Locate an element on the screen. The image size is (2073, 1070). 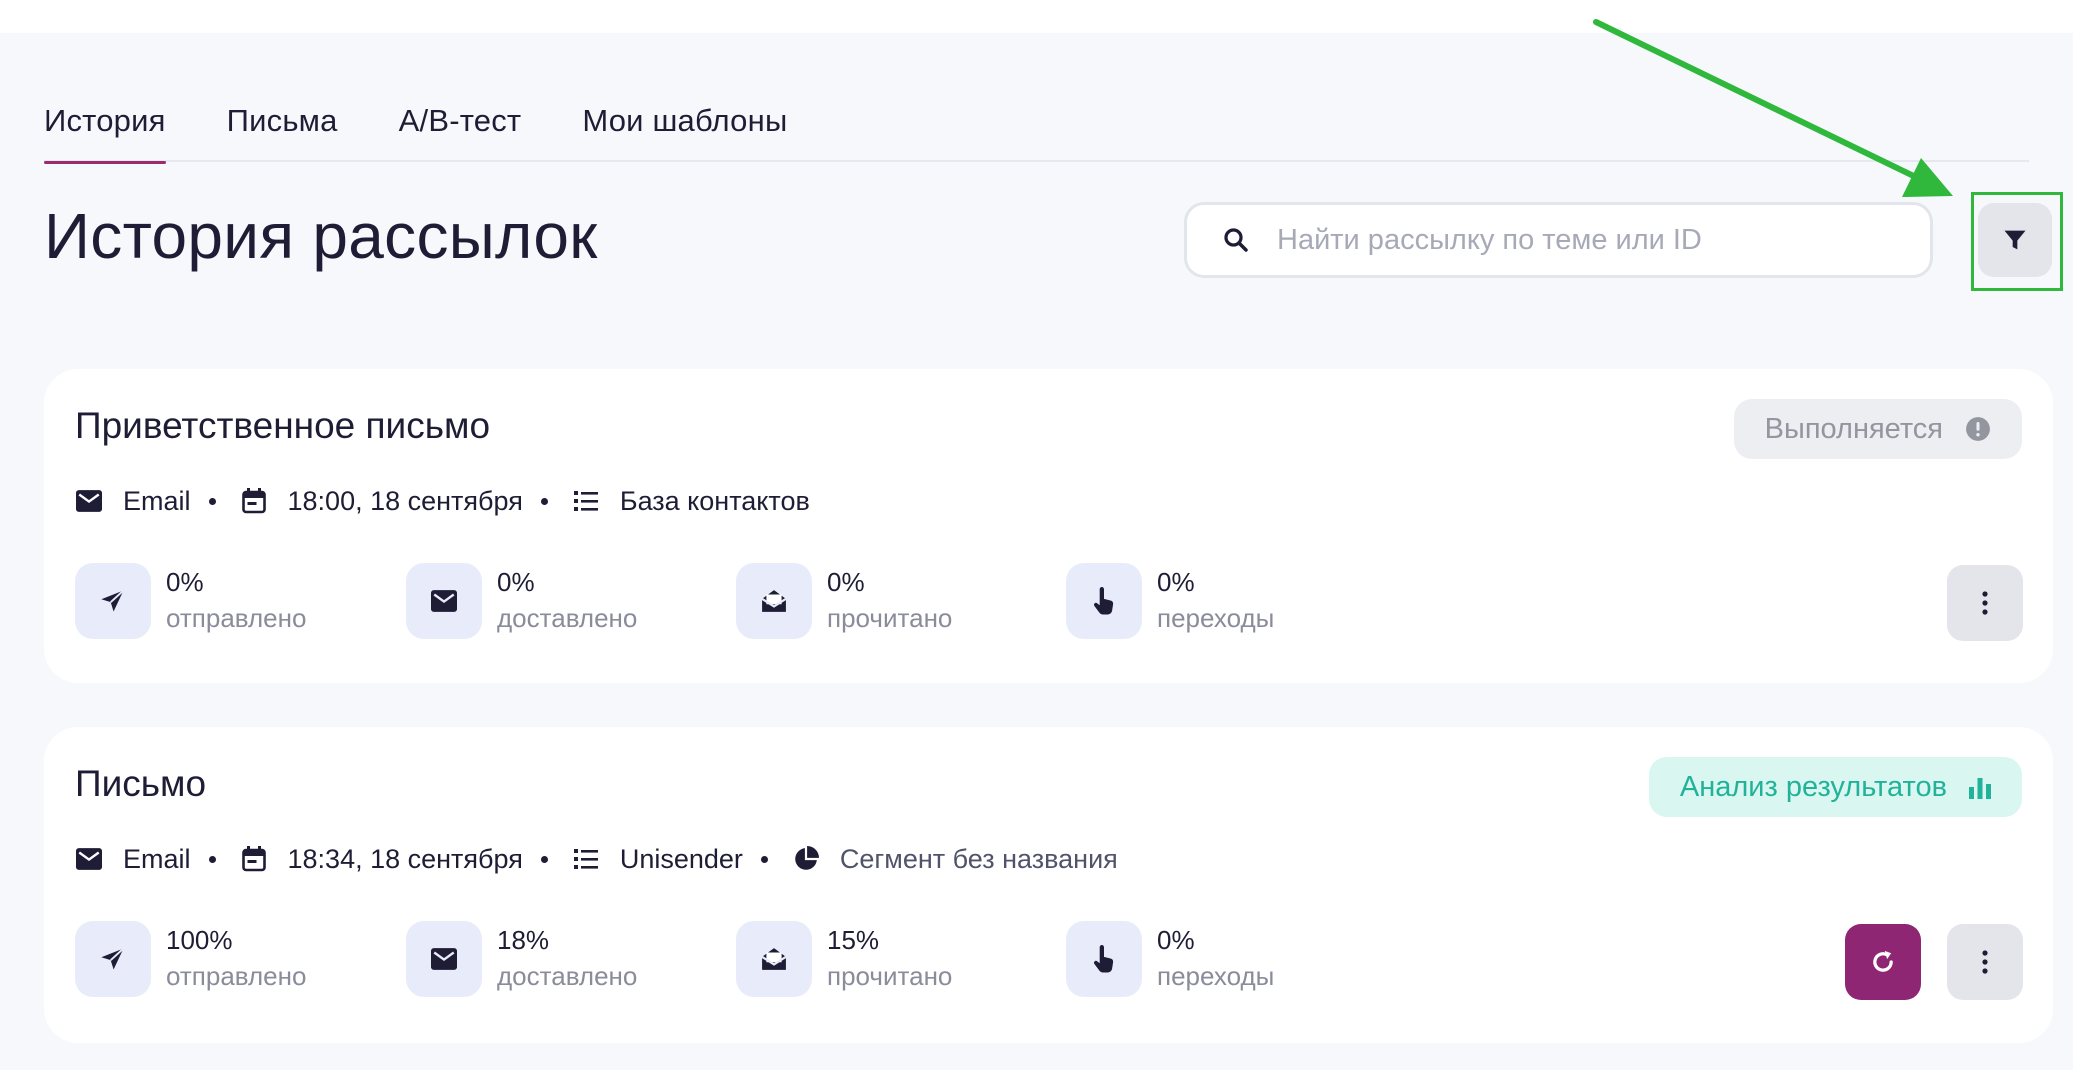
status-text: Выполняется is located at coordinates (1853, 428).